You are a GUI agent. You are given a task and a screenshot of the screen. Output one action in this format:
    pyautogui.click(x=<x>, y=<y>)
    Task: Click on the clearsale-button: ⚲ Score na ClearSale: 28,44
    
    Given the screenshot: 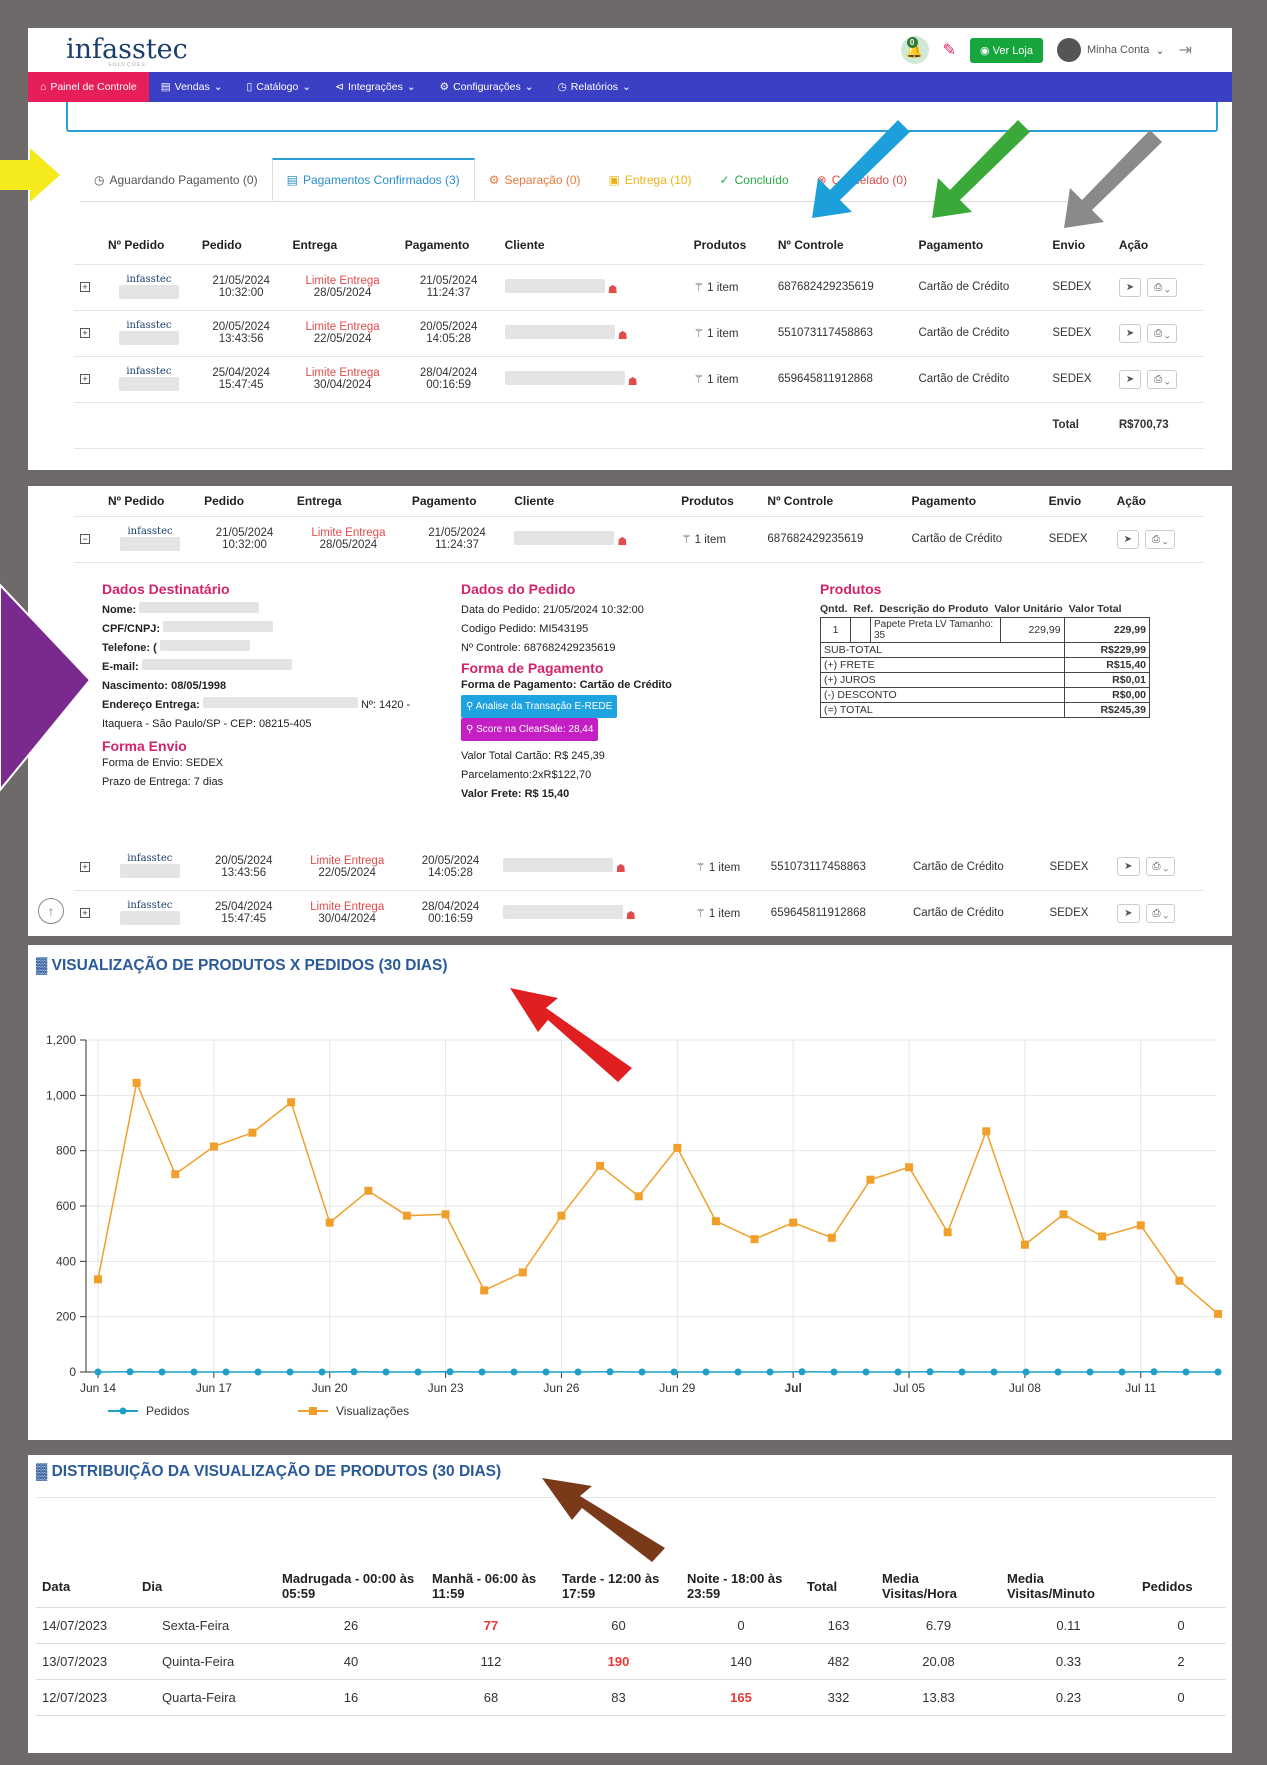 What is the action you would take?
    pyautogui.click(x=530, y=729)
    